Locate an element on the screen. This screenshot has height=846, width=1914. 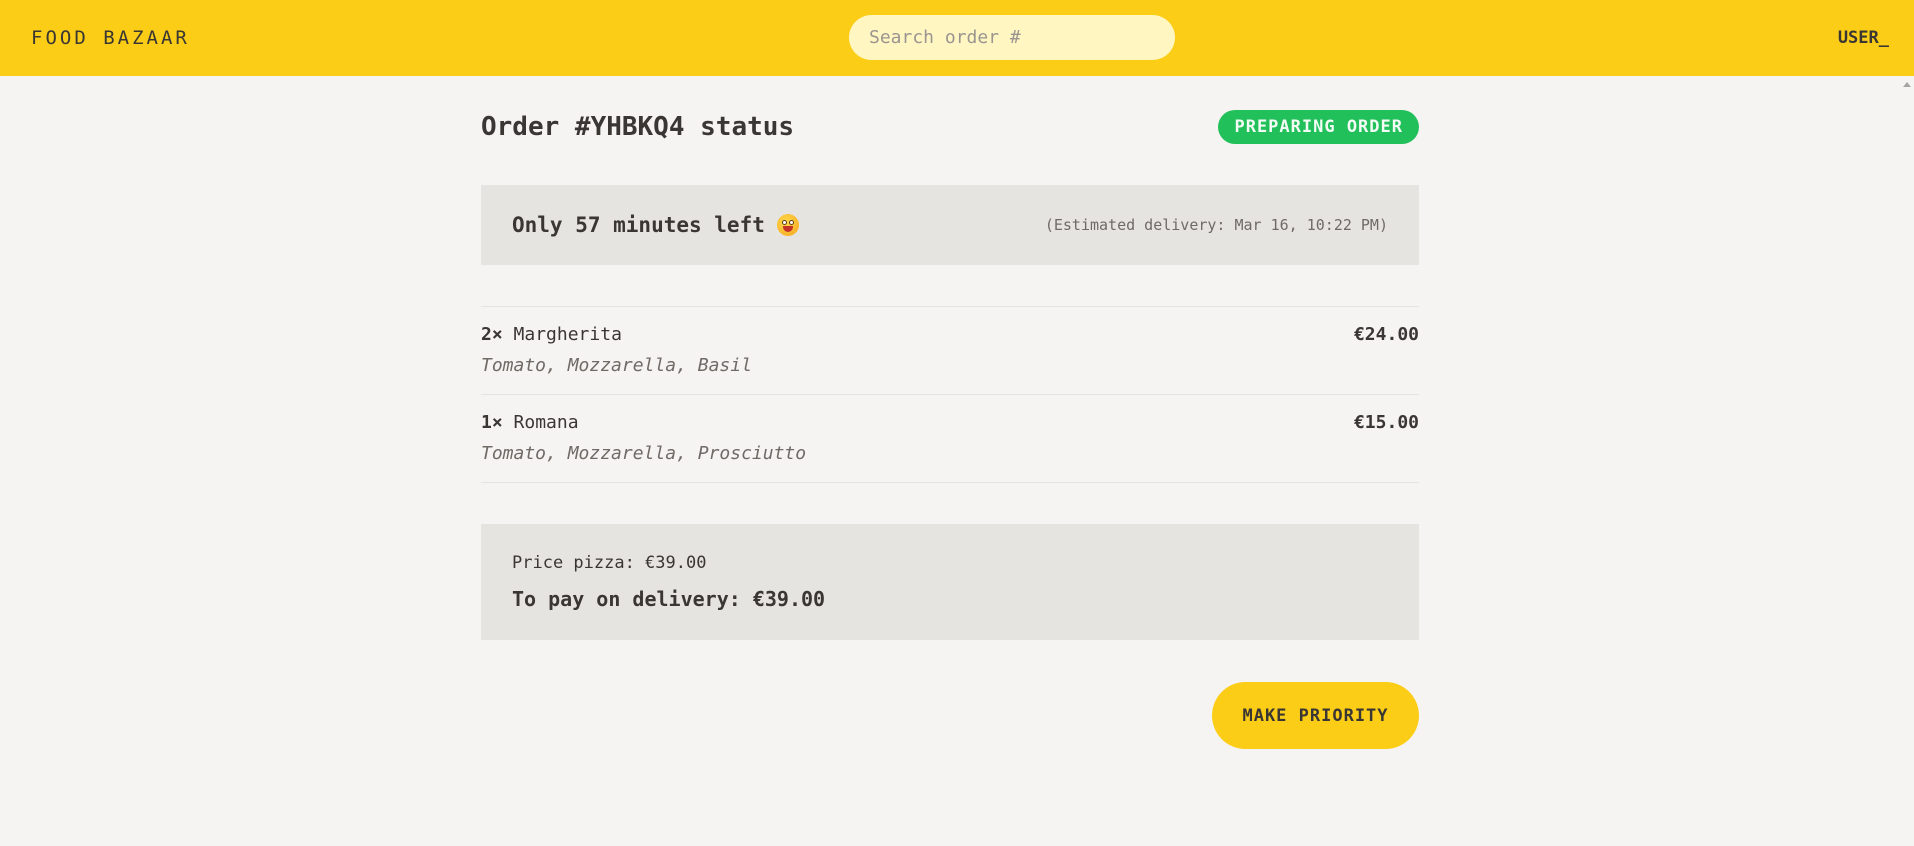
item-title: 1× Romana is located at coordinates (530, 422).